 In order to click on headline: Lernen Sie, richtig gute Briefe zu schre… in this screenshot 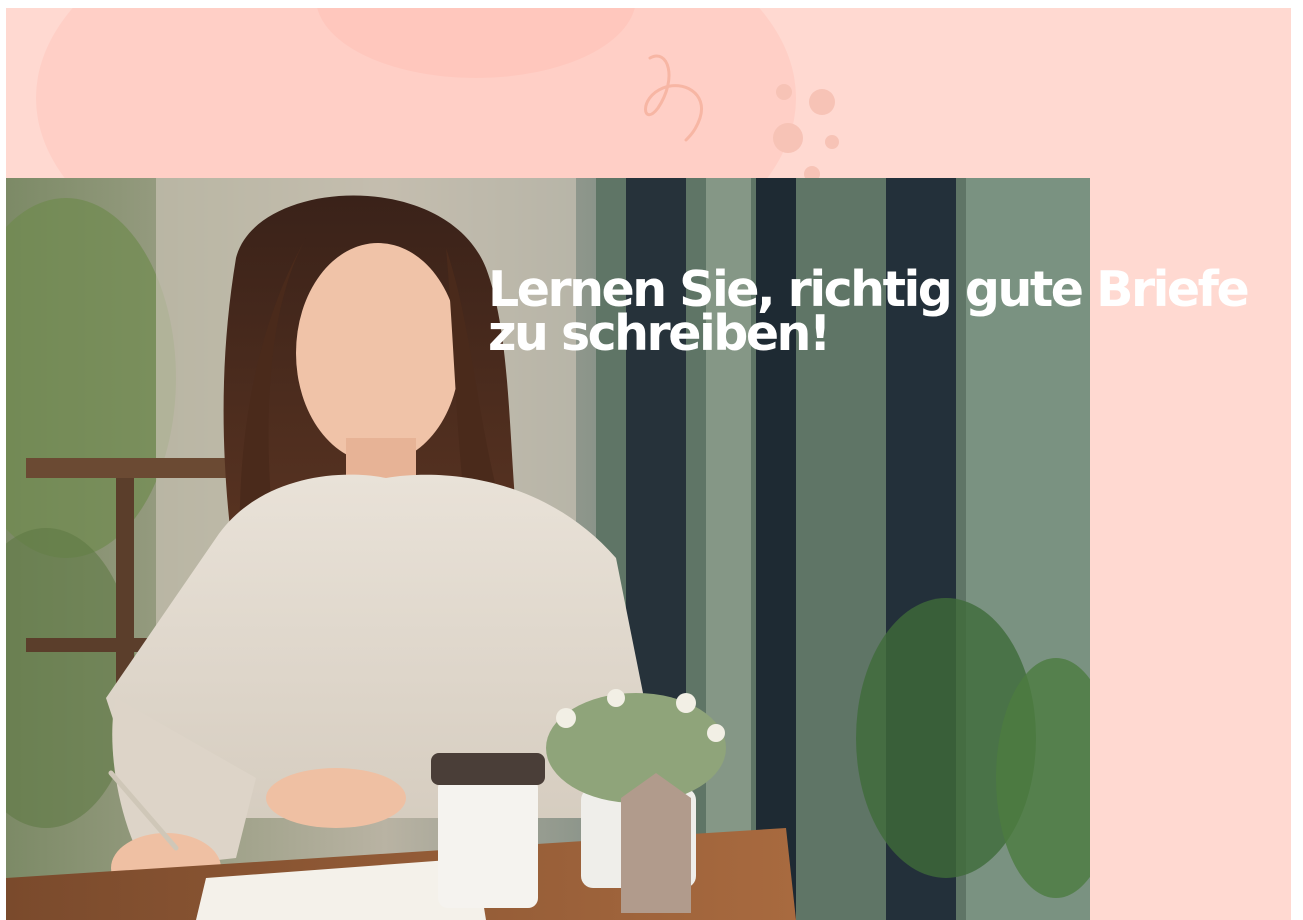, I will do `click(883, 311)`.